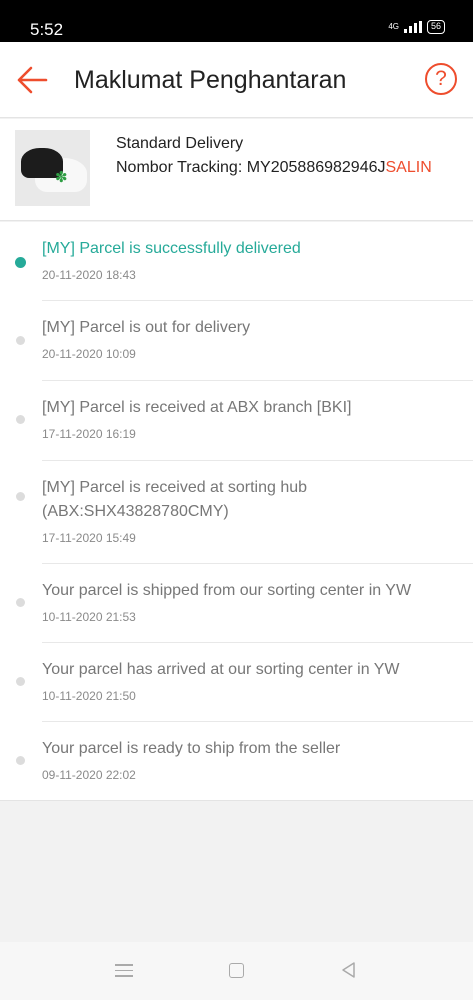  I want to click on status-time: 5:52, so click(47, 29).